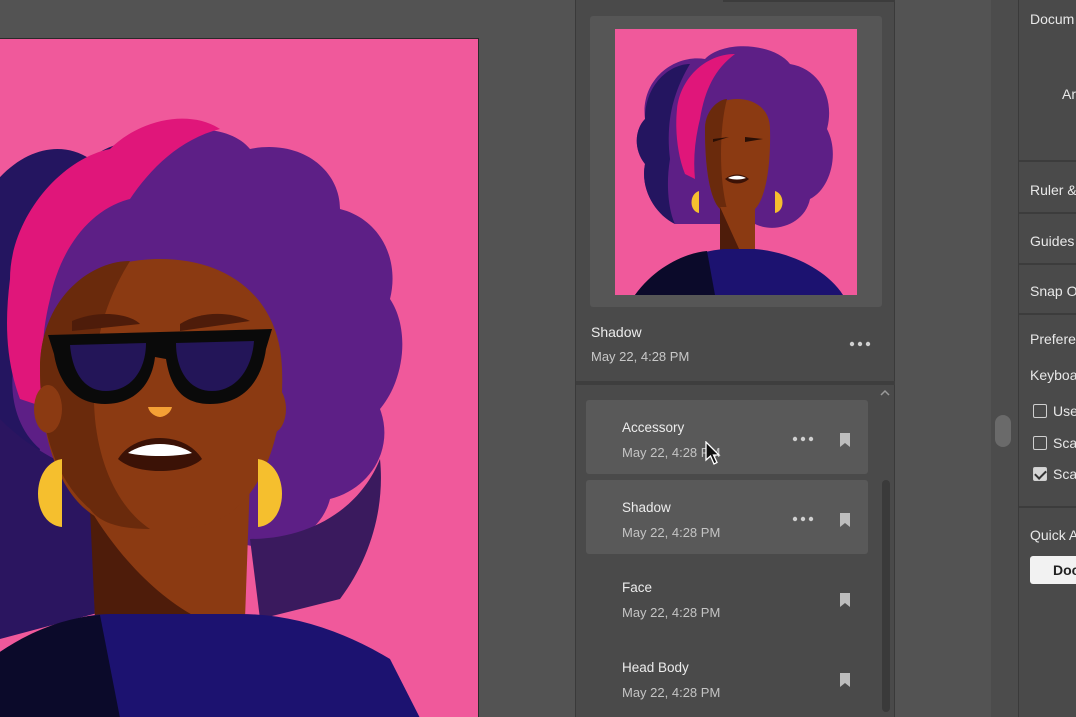 Image resolution: width=1076 pixels, height=717 pixels. What do you see at coordinates (1052, 19) in the screenshot?
I see `document-section-label: Docum` at bounding box center [1052, 19].